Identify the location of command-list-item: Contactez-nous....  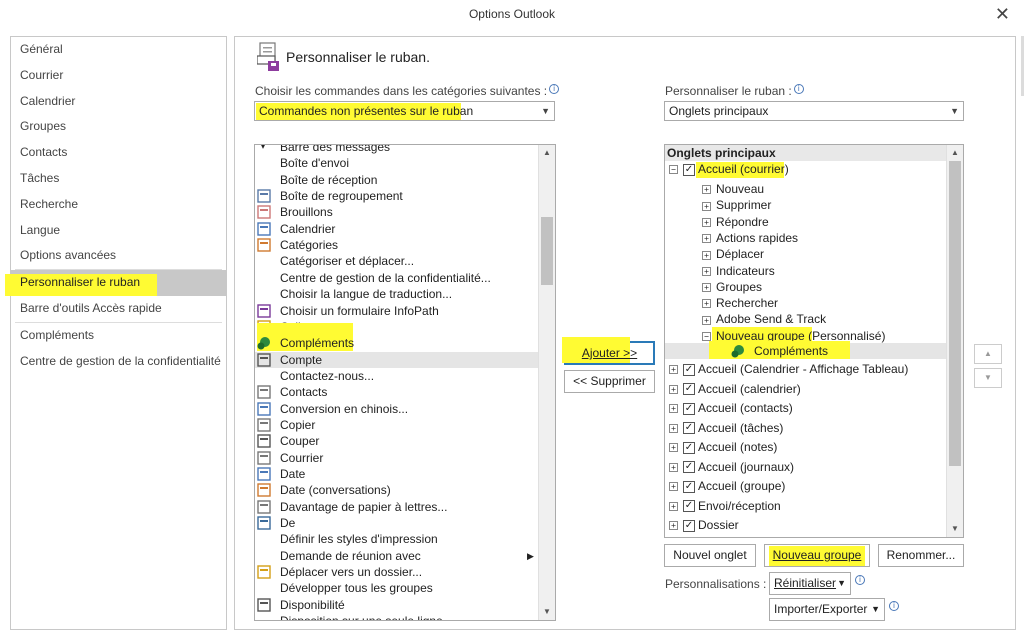
(396, 376).